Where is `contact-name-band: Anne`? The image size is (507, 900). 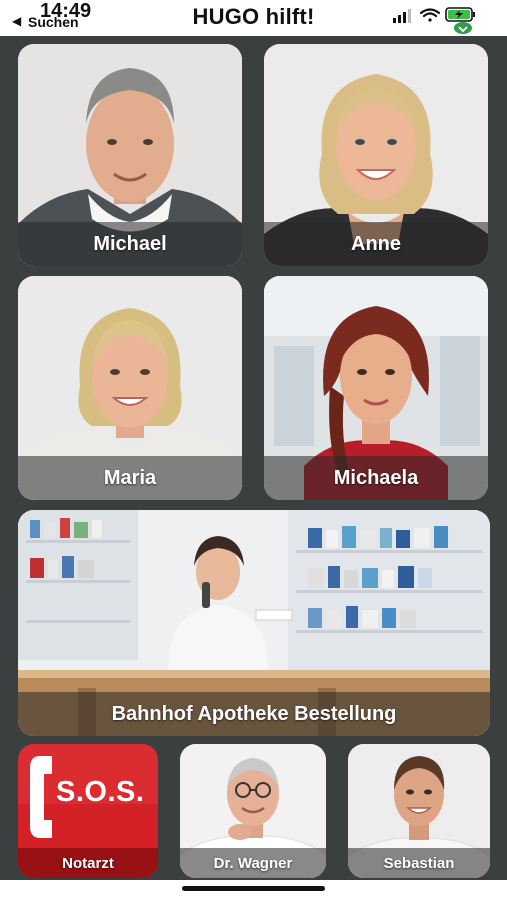
contact-name-band: Anne is located at coordinates (376, 244).